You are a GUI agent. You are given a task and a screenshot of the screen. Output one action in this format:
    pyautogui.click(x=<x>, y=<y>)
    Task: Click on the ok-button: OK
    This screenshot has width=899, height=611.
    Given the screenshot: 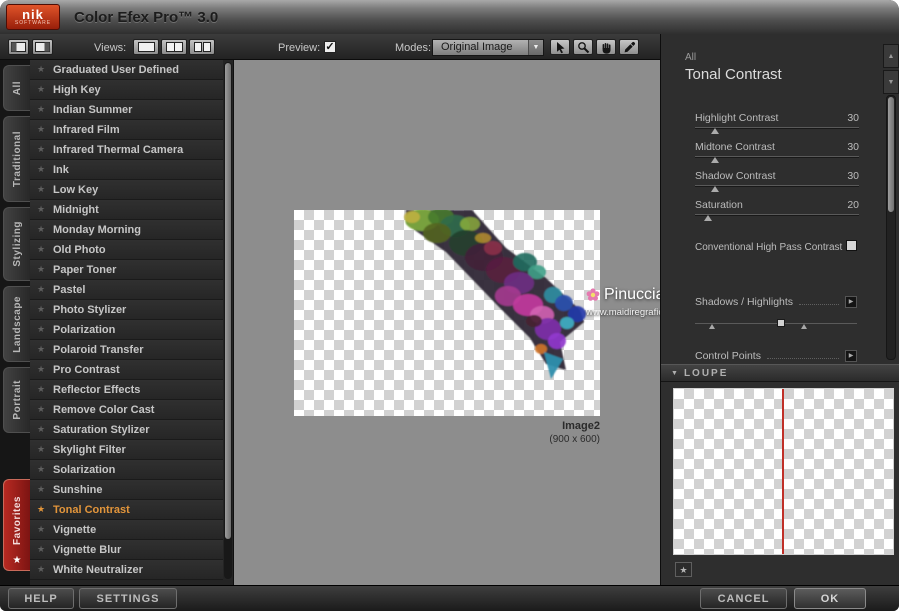 What is the action you would take?
    pyautogui.click(x=830, y=598)
    